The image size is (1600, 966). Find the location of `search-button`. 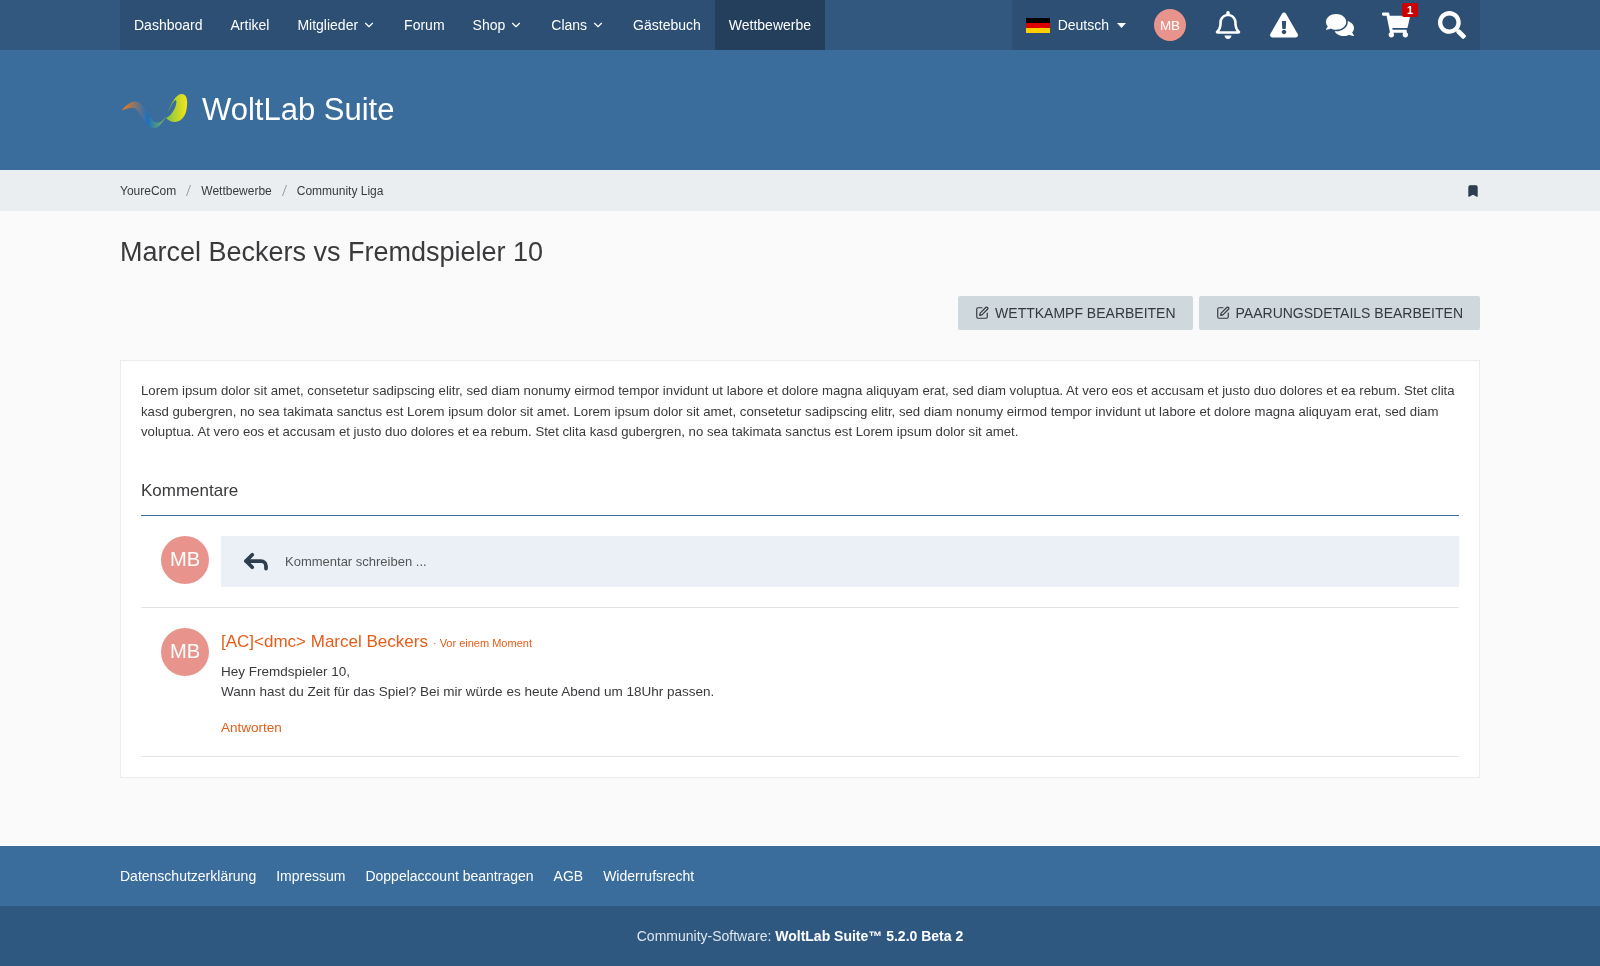

search-button is located at coordinates (1452, 25).